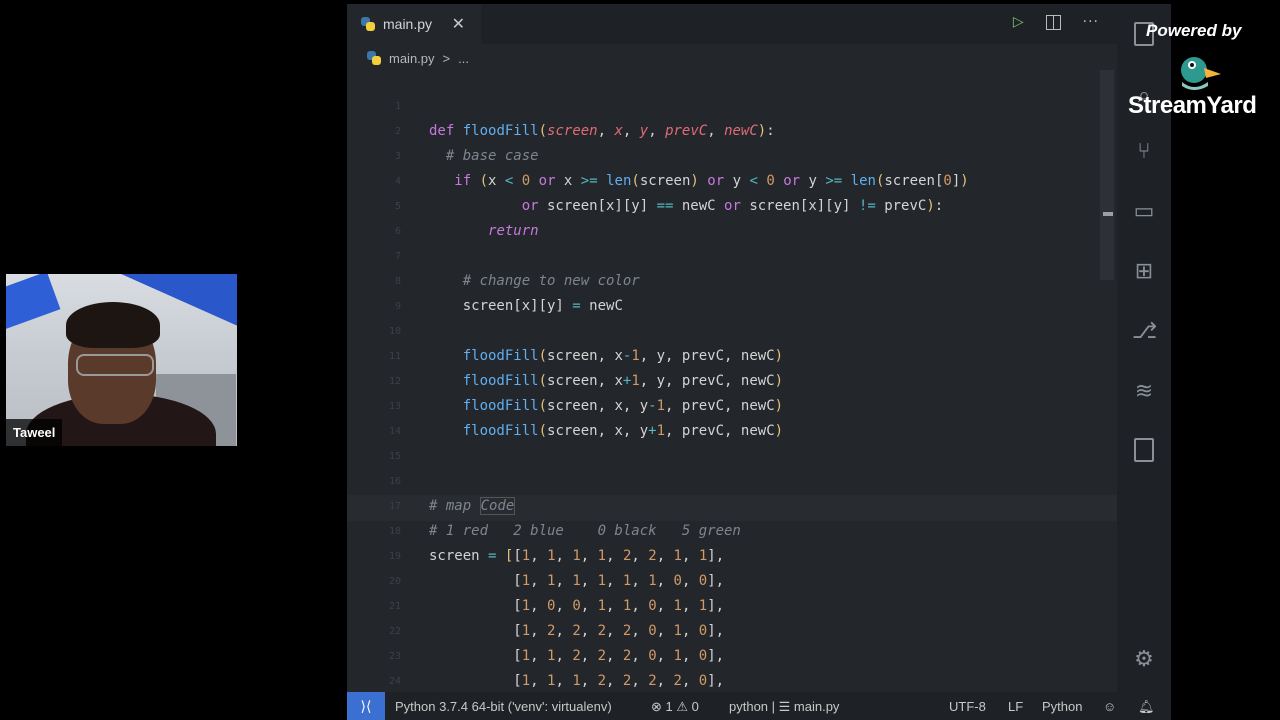 The width and height of the screenshot is (1280, 720). What do you see at coordinates (397, 281) in the screenshot?
I see `line-number: 8` at bounding box center [397, 281].